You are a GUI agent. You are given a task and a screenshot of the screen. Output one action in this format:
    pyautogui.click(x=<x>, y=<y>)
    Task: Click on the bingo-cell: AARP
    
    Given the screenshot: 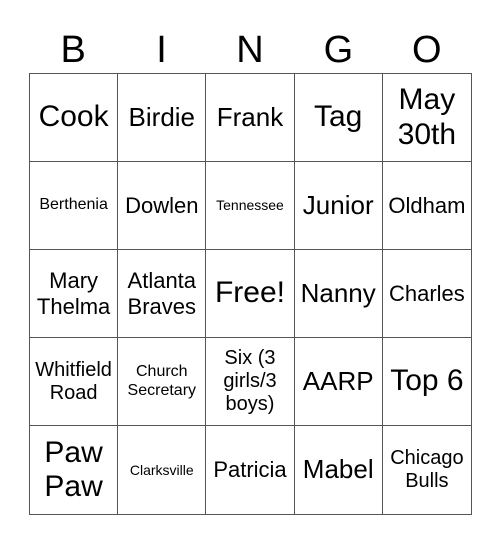 What is the action you would take?
    pyautogui.click(x=338, y=382)
    